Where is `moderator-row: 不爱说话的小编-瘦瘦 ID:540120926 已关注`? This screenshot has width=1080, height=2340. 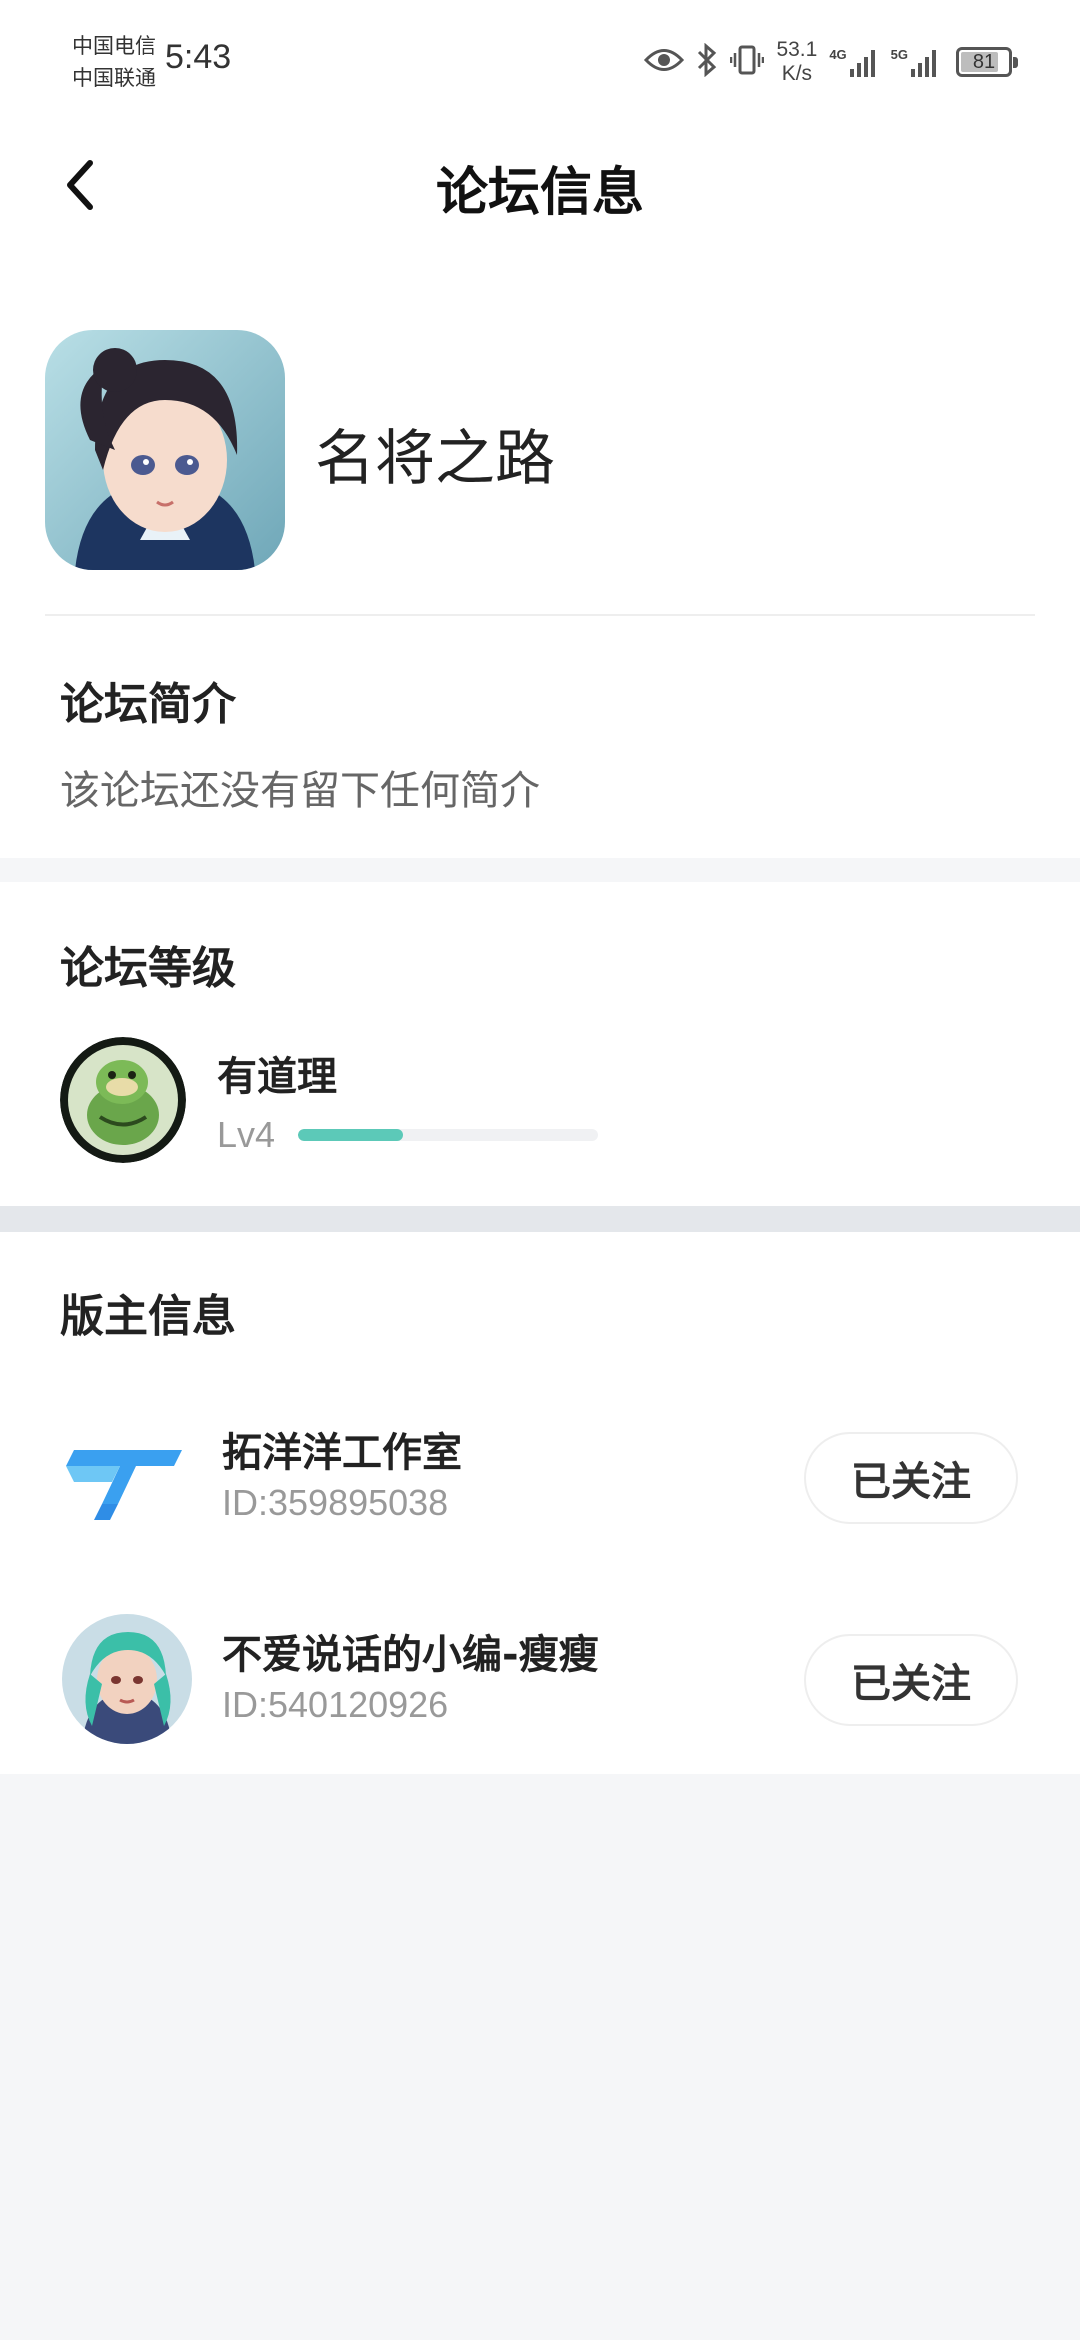 moderator-row: 不爱说话的小编-瘦瘦 ID:540120926 已关注 is located at coordinates (540, 1679).